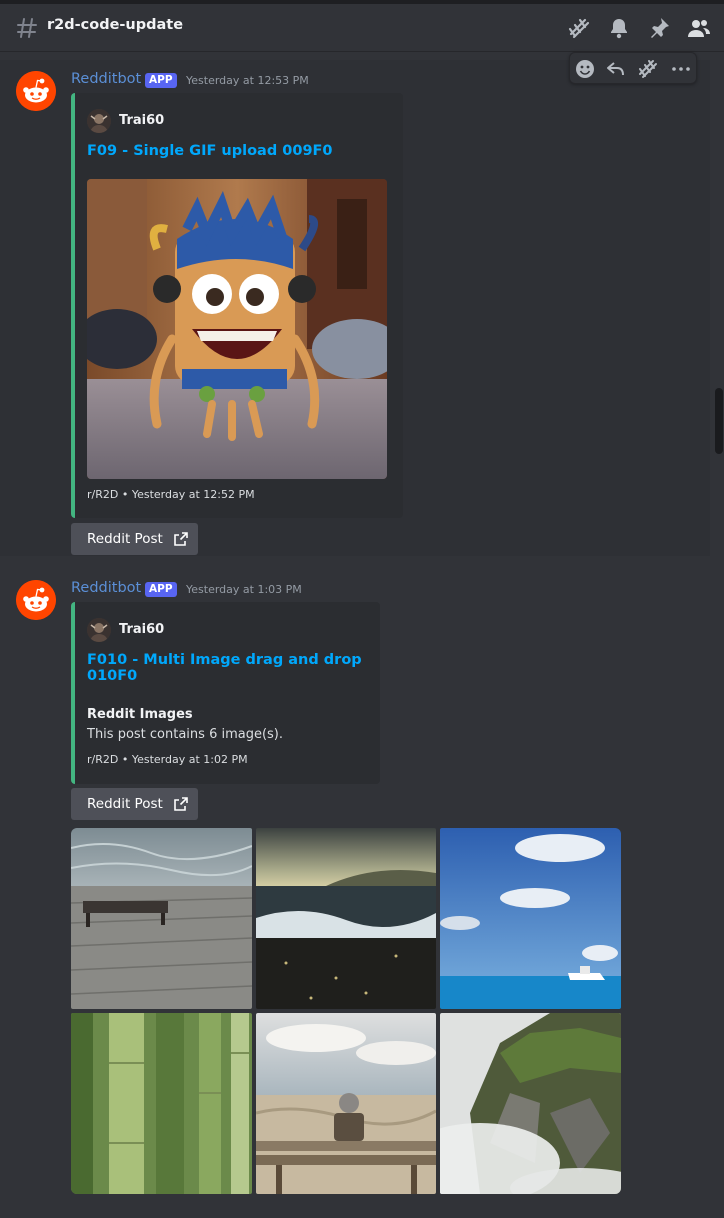  What do you see at coordinates (616, 69) in the screenshot?
I see `reply-icon` at bounding box center [616, 69].